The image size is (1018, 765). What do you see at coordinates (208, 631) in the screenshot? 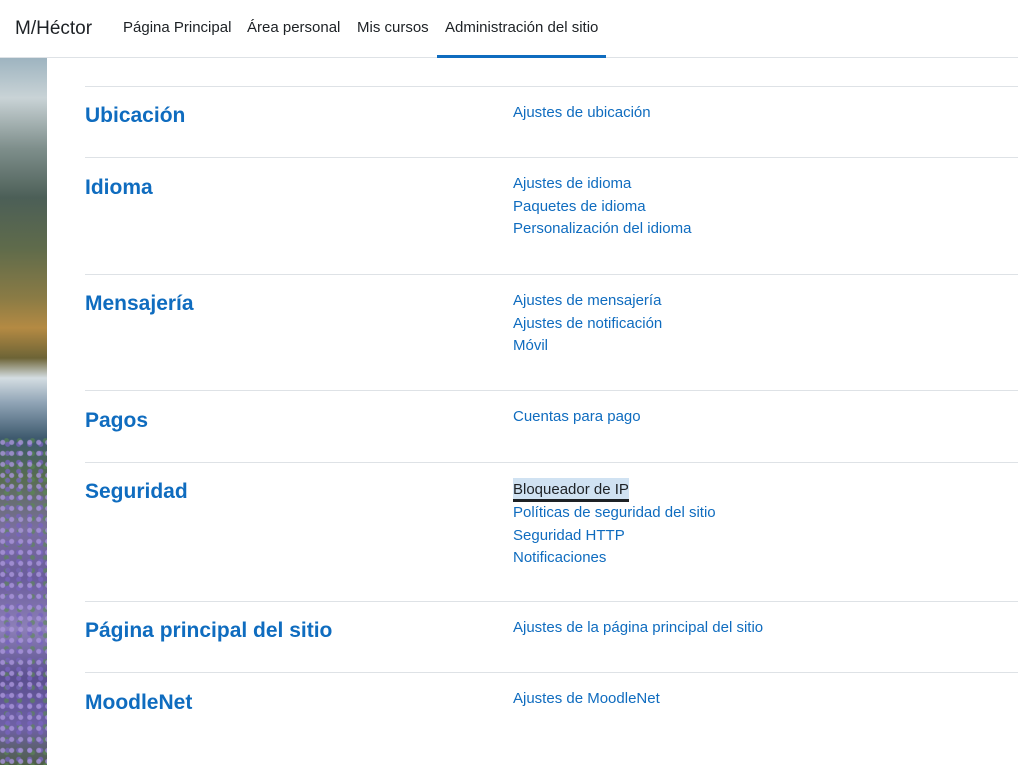
I see `section-title-pagina-principal-del-sitio: Página principal del sitio` at bounding box center [208, 631].